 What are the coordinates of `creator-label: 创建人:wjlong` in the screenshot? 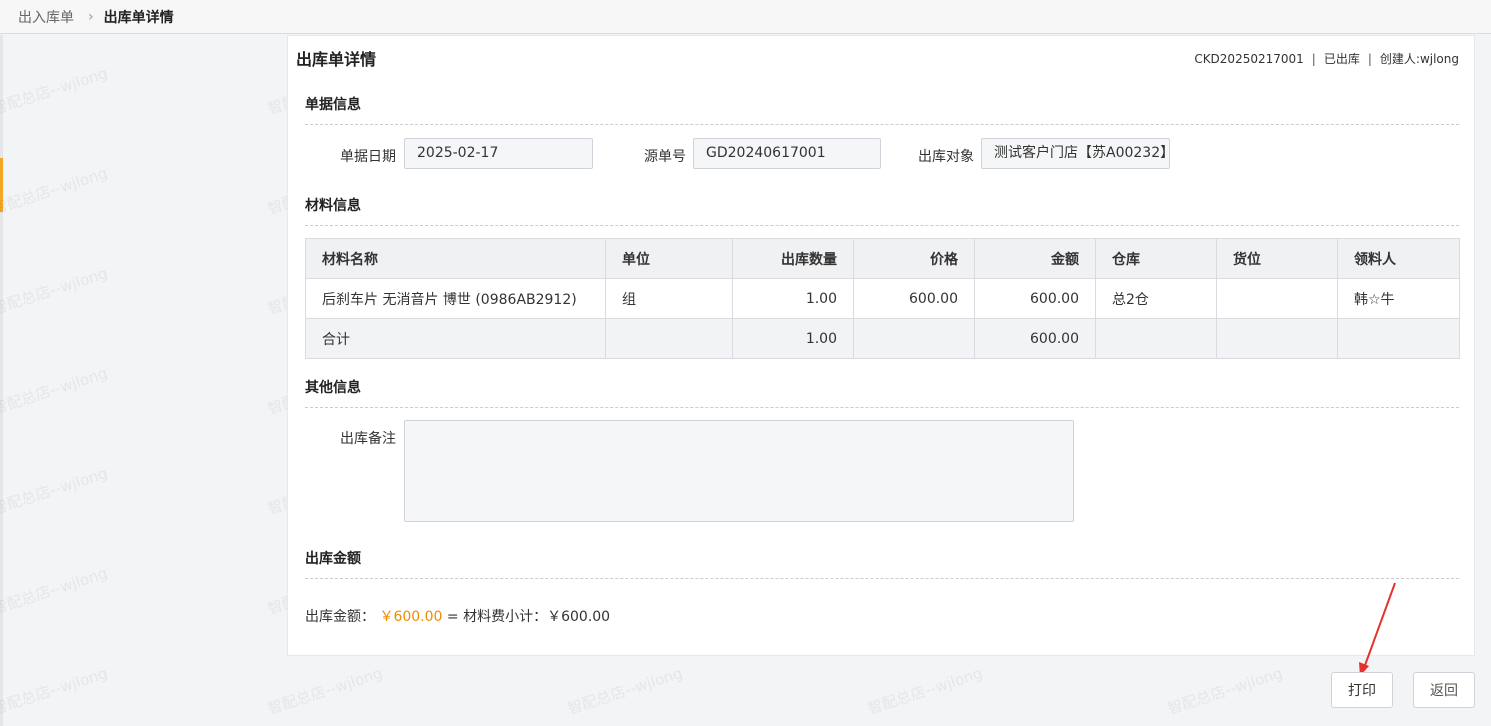 It's located at (1419, 58).